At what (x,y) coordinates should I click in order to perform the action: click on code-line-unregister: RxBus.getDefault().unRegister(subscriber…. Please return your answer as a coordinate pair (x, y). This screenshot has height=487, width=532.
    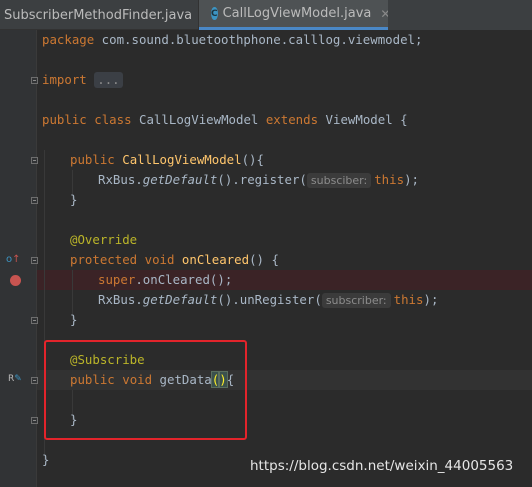
    Looking at the image, I should click on (268, 300).